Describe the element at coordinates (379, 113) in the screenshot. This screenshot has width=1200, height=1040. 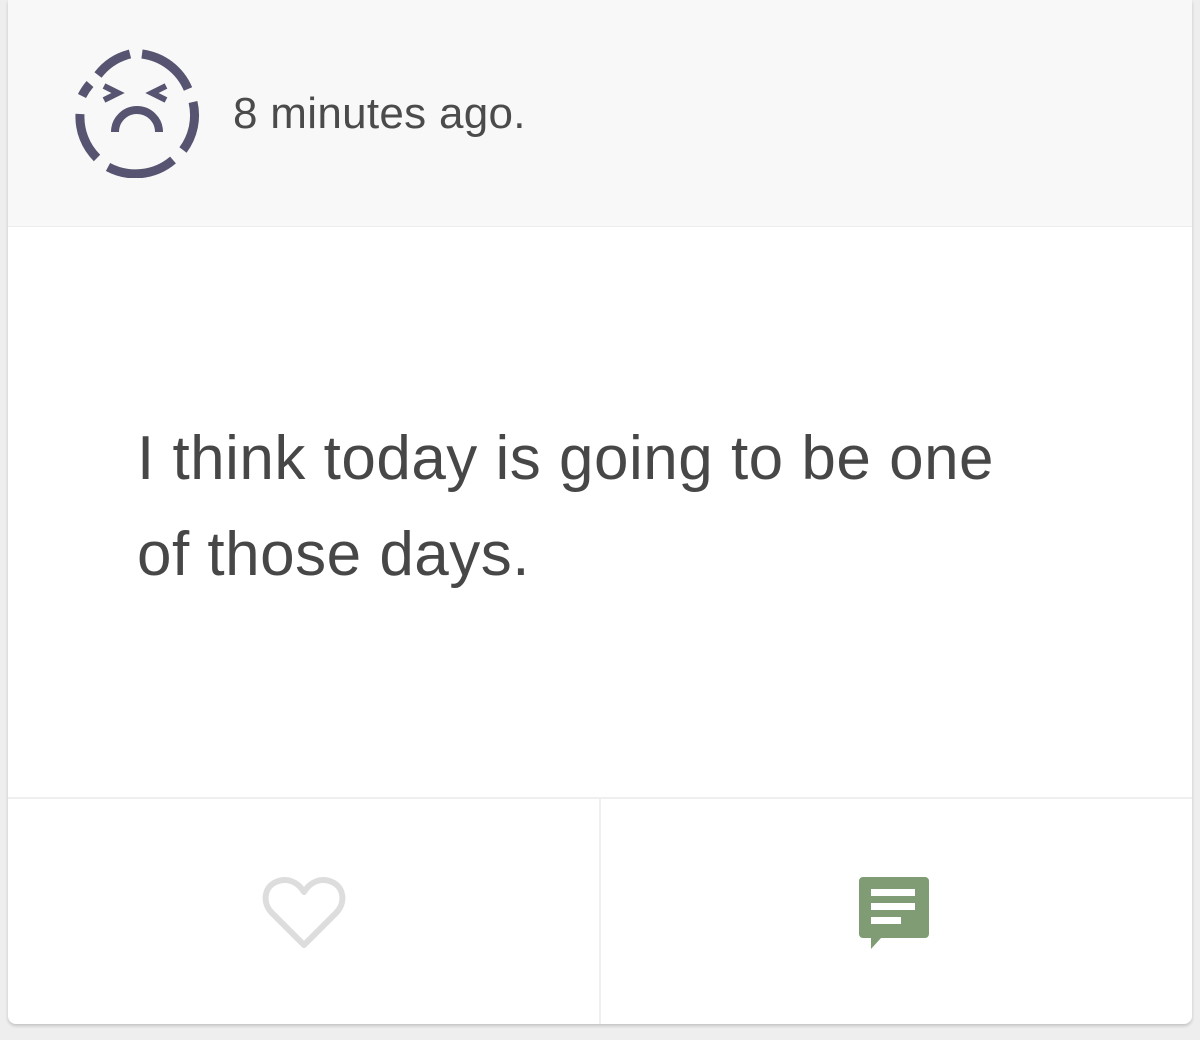
I see `post-timestamp: 8 minutes ago.` at that location.